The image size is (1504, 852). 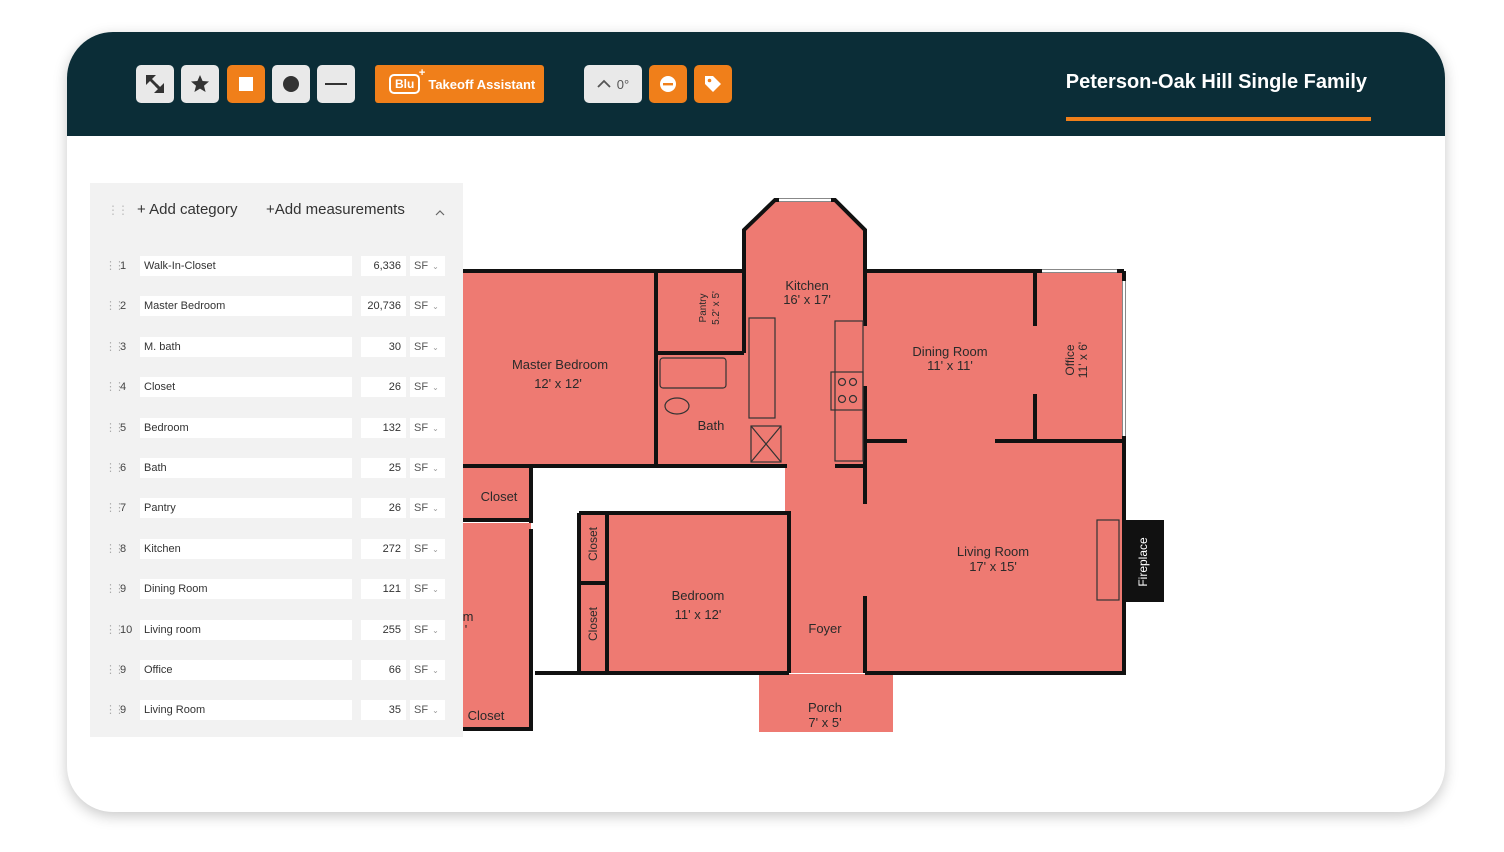 What do you see at coordinates (701, 408) in the screenshot?
I see `bath-area` at bounding box center [701, 408].